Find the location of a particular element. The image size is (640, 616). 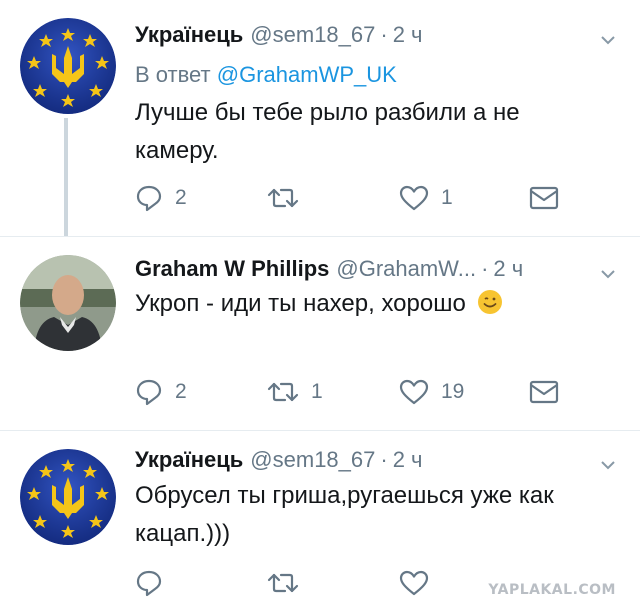

like-count: 1 is located at coordinates (447, 197).